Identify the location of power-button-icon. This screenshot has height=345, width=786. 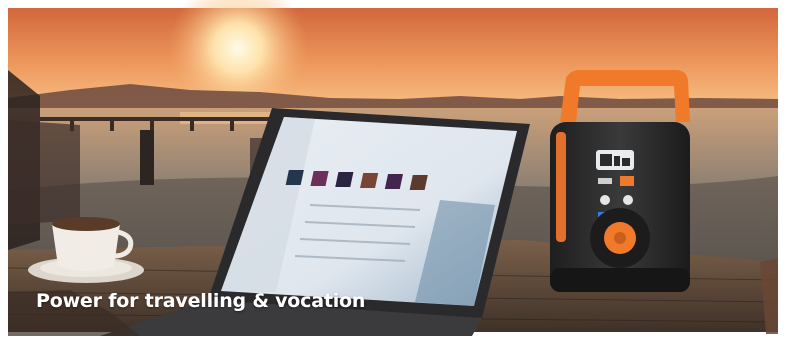
(627, 181).